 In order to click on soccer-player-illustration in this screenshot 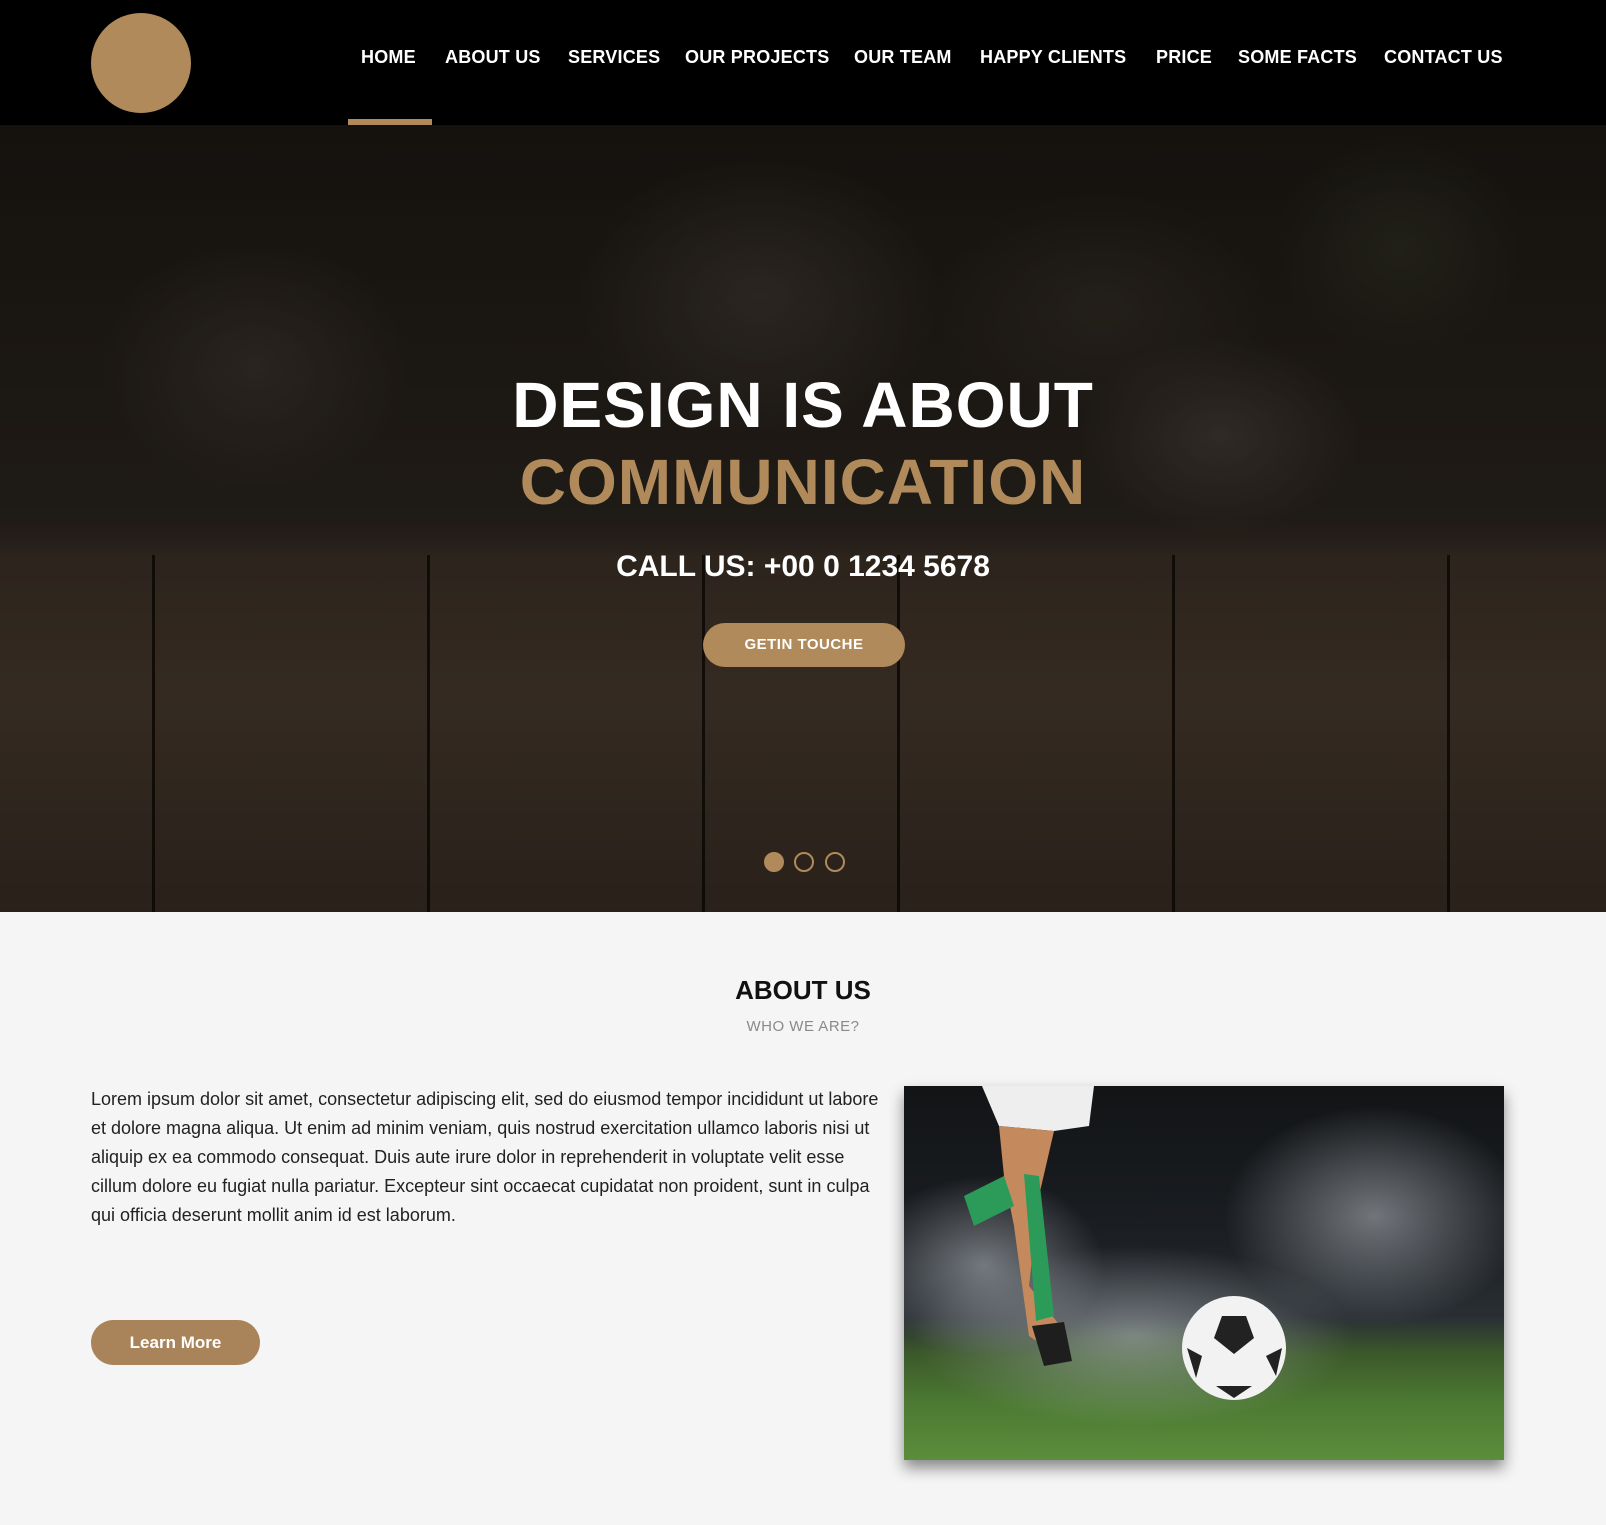, I will do `click(1204, 1256)`.